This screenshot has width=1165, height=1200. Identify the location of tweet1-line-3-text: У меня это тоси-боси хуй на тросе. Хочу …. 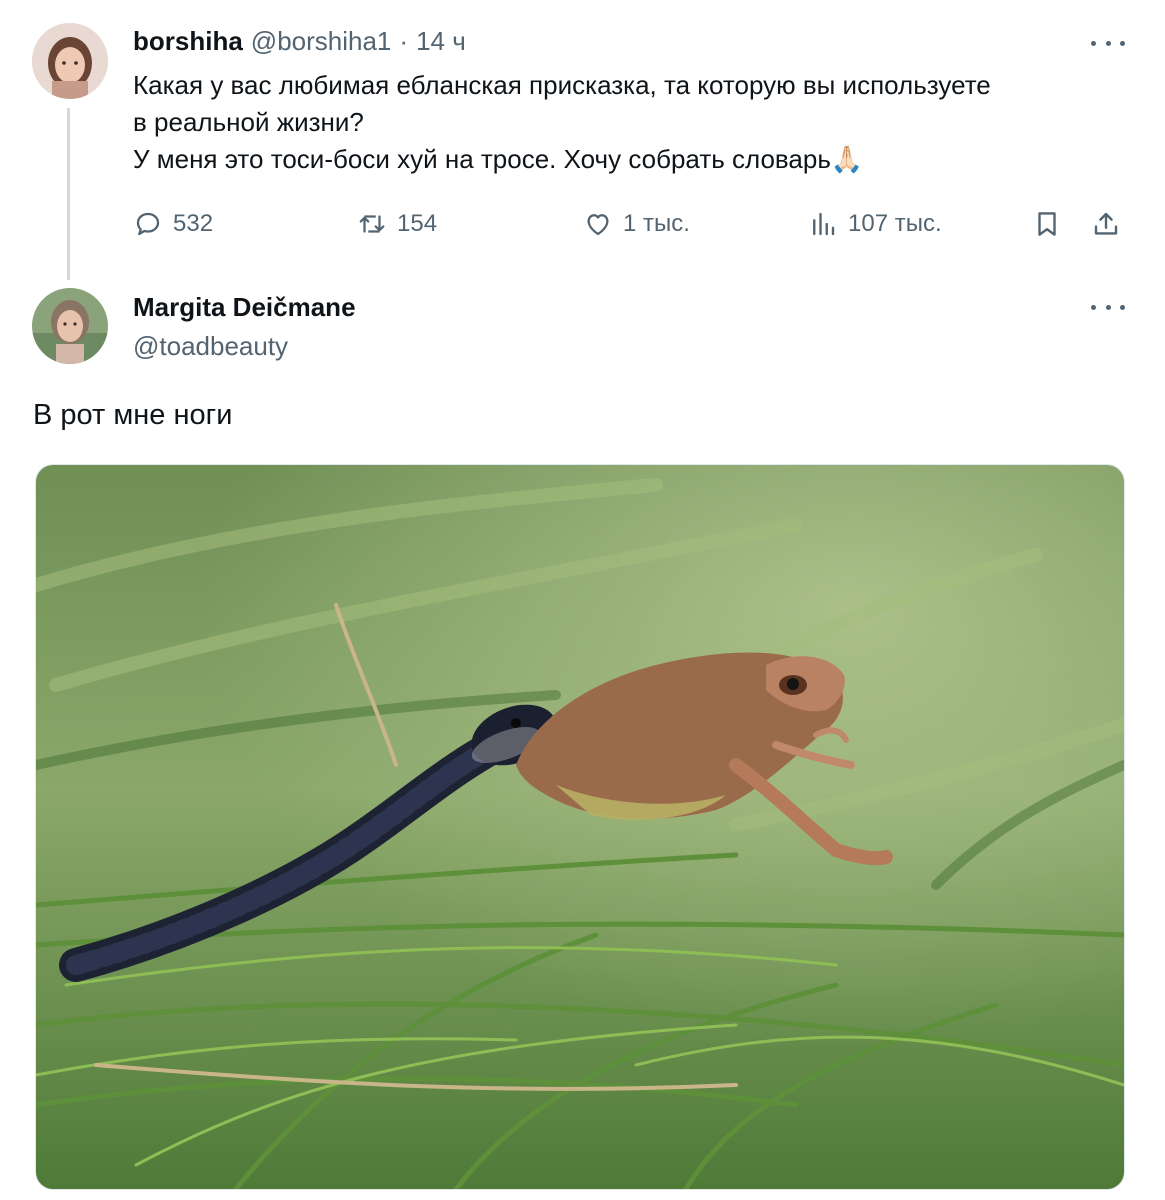
(482, 159).